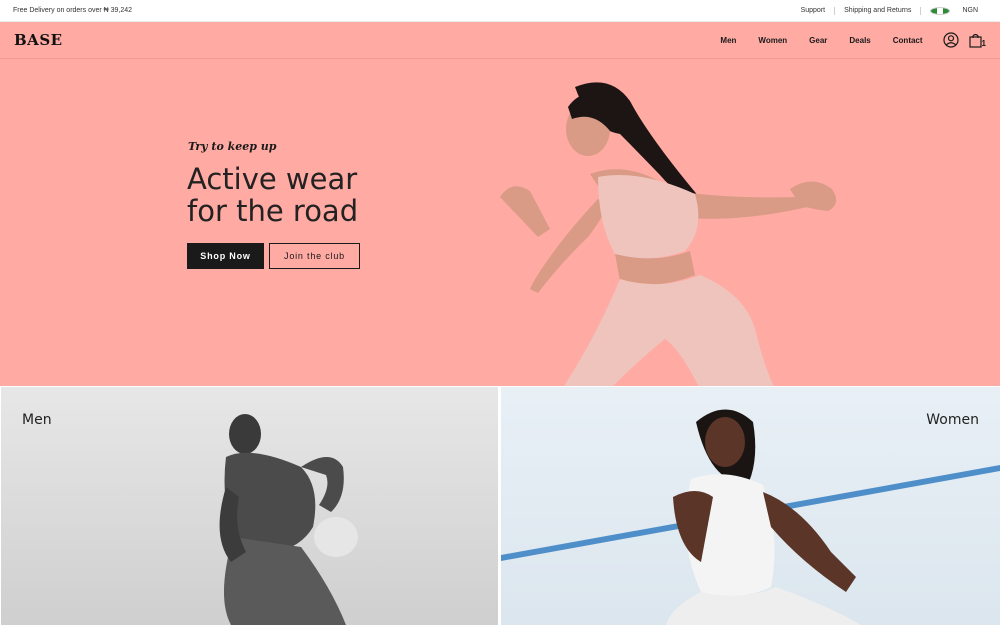 This screenshot has width=1000, height=625. Describe the element at coordinates (73, 10) in the screenshot. I see `free-delivery-promo: Free Delivery on orders over ₦ 39,242` at that location.